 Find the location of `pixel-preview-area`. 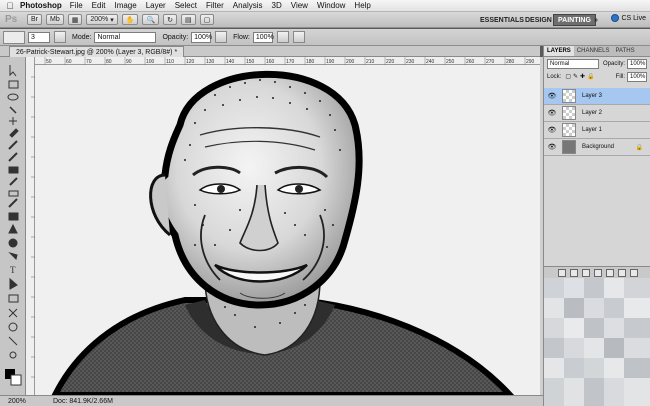

pixel-preview-area is located at coordinates (596, 342).